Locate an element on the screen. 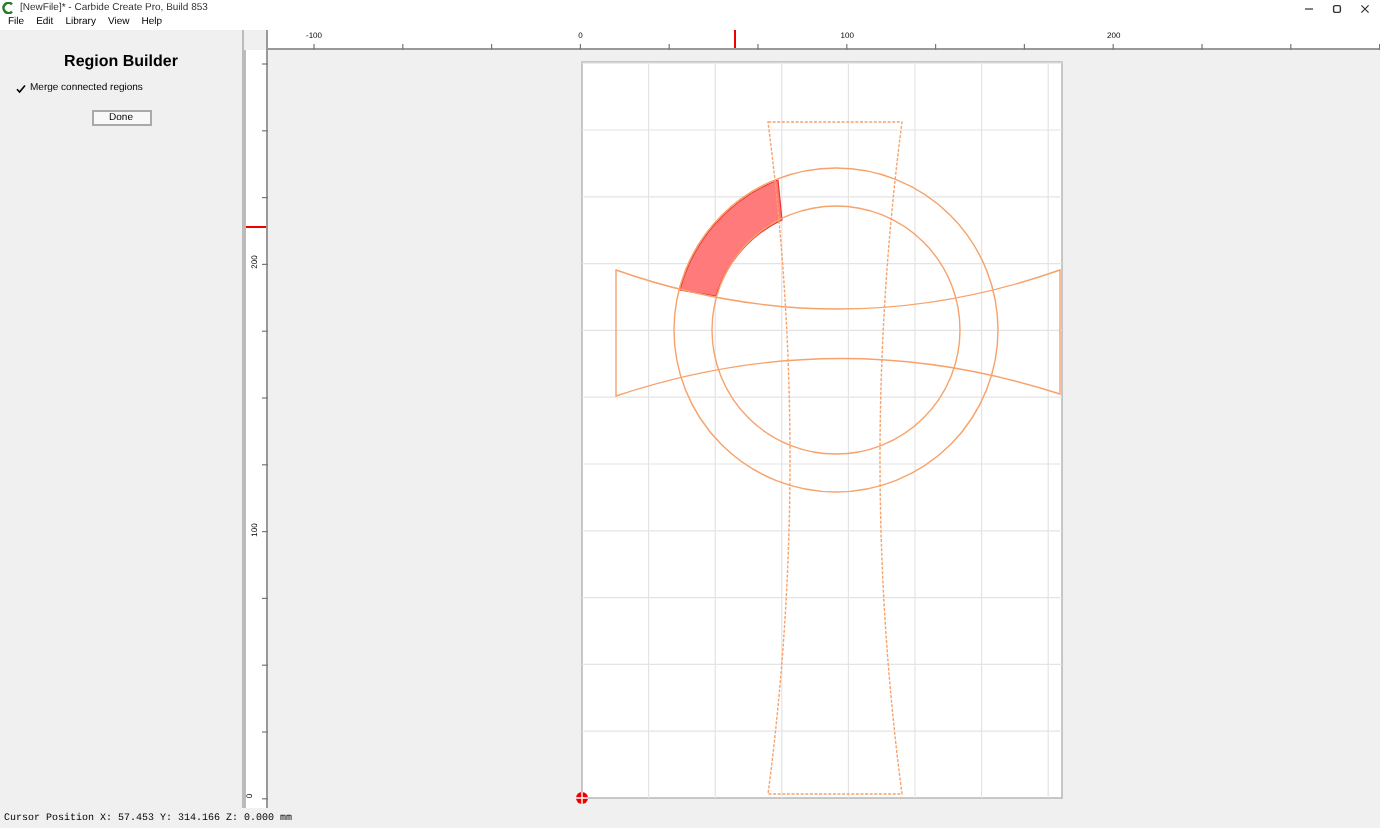 This screenshot has width=1380, height=828. close-icon is located at coordinates (1365, 8).